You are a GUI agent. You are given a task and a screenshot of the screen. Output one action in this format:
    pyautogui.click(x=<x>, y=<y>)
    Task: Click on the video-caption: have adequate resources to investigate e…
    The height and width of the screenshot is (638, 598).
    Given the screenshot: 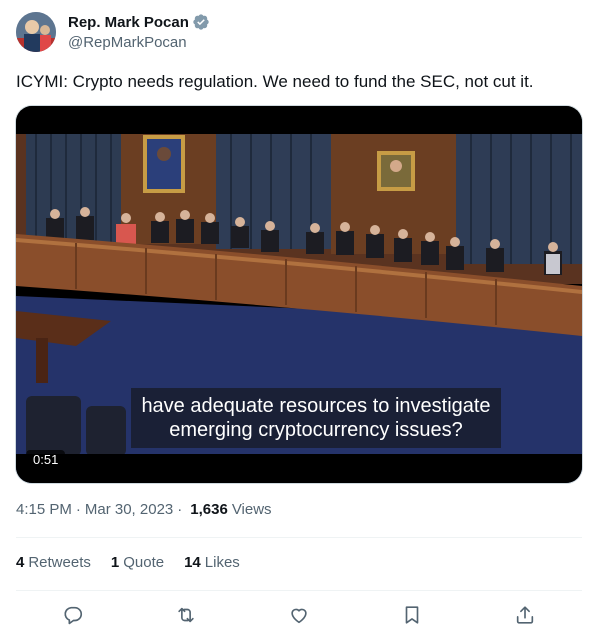 What is the action you would take?
    pyautogui.click(x=316, y=418)
    